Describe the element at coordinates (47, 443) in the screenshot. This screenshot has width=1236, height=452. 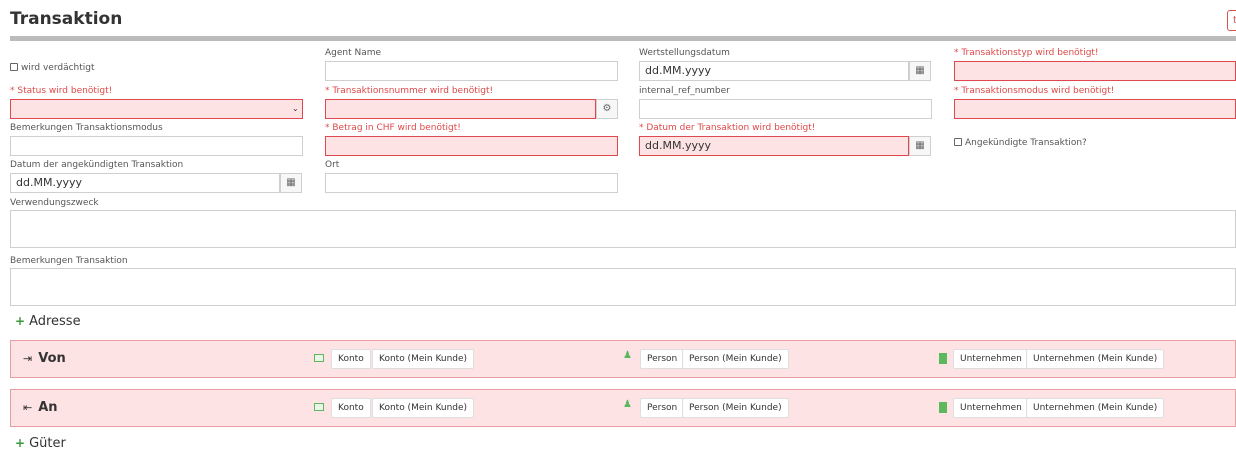
I see `add-goods-label: Güter` at that location.